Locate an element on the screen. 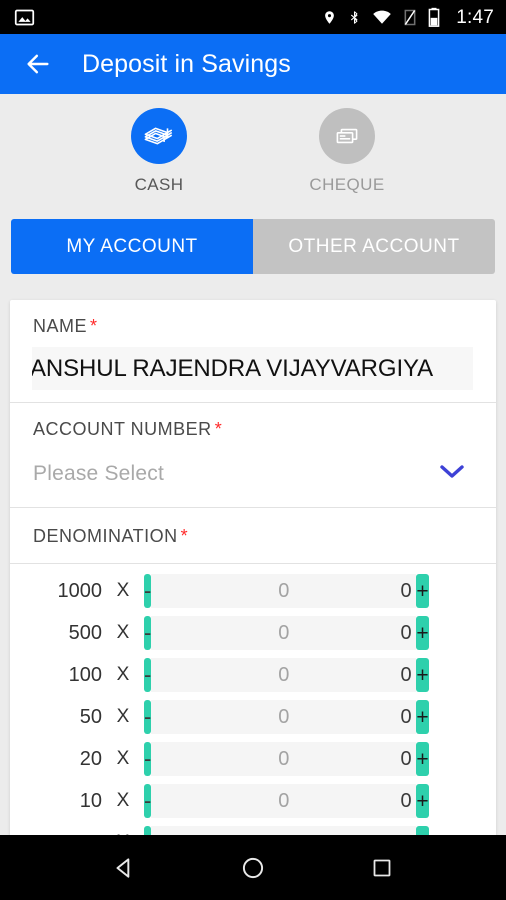  status-bar: 1:47 is located at coordinates (253, 17).